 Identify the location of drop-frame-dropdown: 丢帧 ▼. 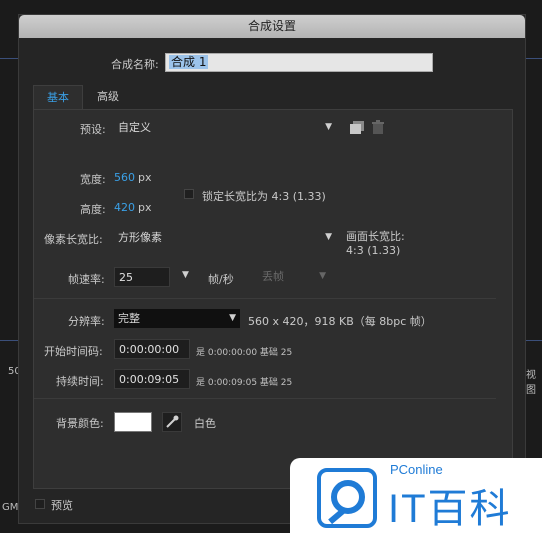
(294, 276).